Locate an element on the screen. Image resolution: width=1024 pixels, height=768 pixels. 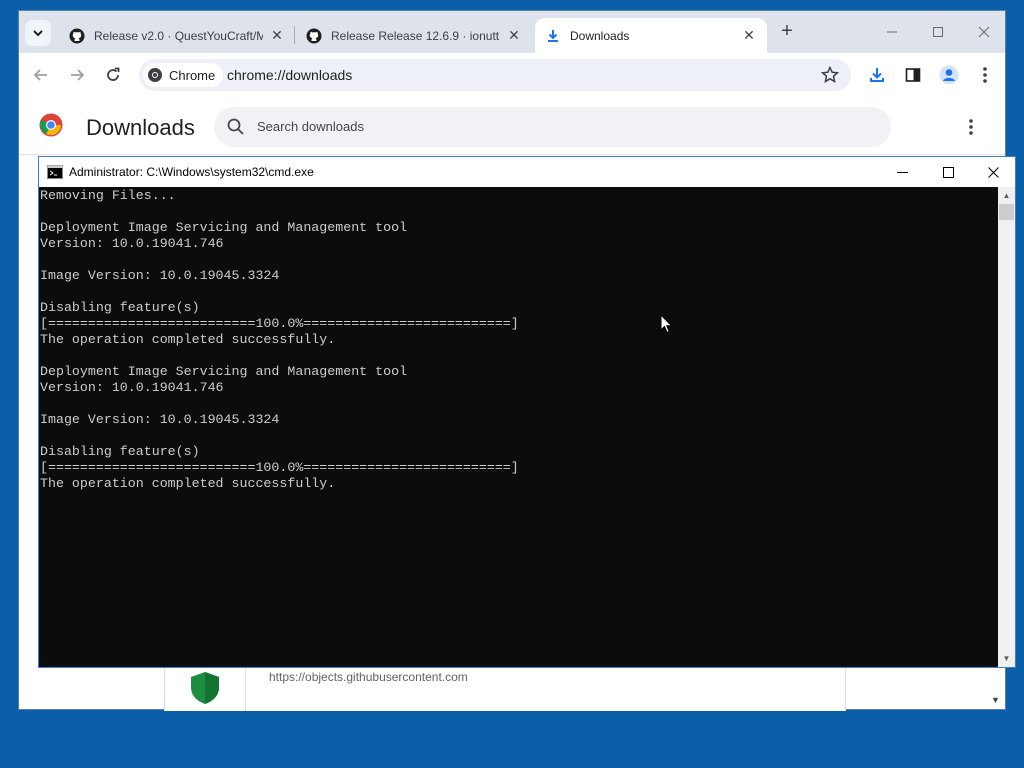
url-text: chrome://downloads is located at coordinates (289, 75).